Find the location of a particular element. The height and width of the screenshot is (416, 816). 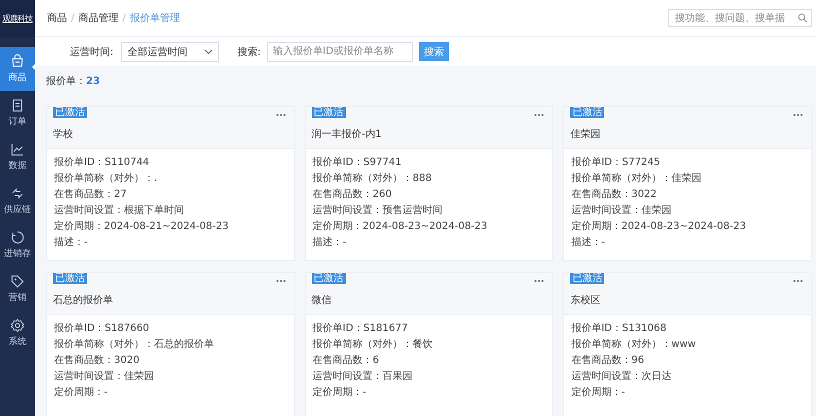

time-select: 全部运营时间 is located at coordinates (170, 52).